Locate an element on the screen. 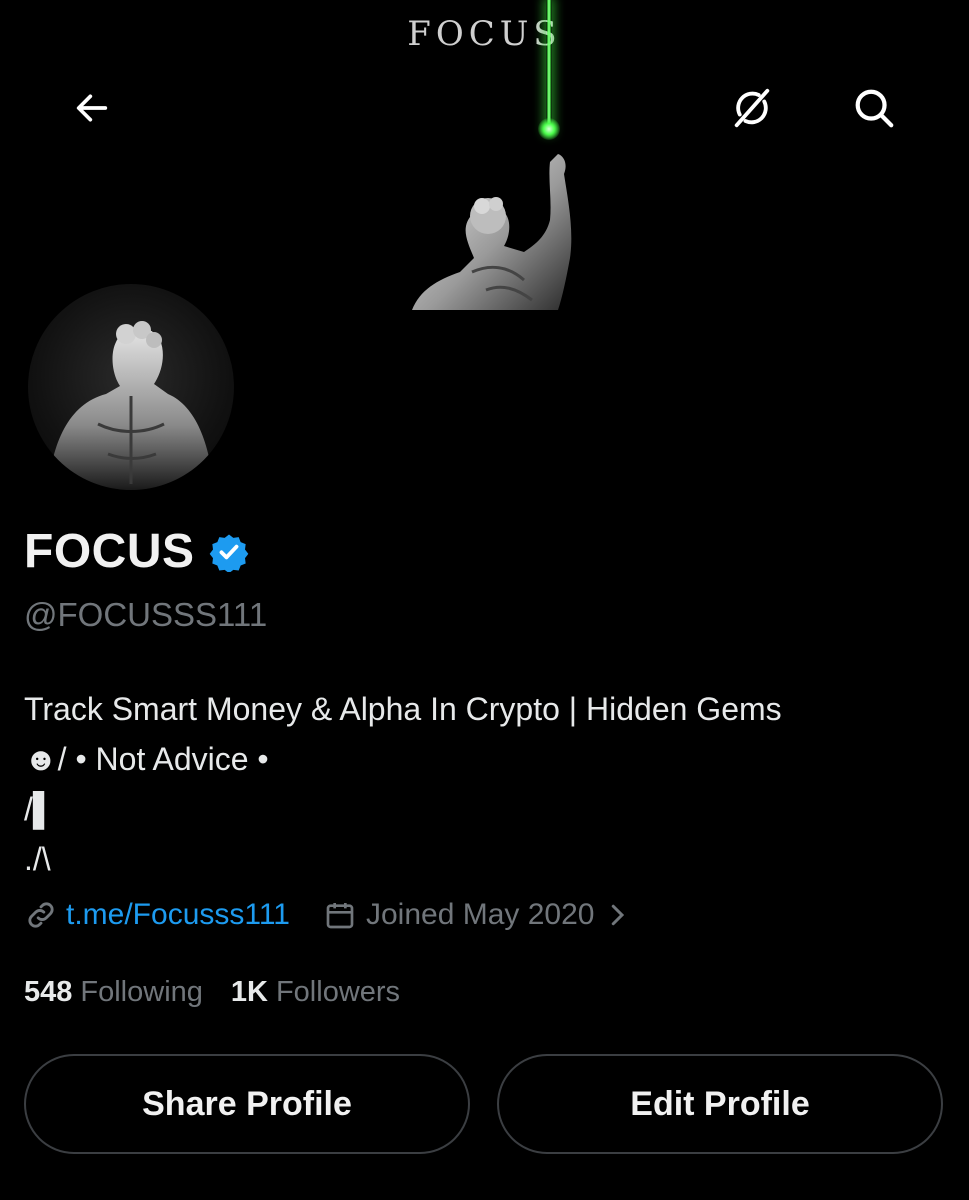 The height and width of the screenshot is (1200, 969). grok-button is located at coordinates (752, 108).